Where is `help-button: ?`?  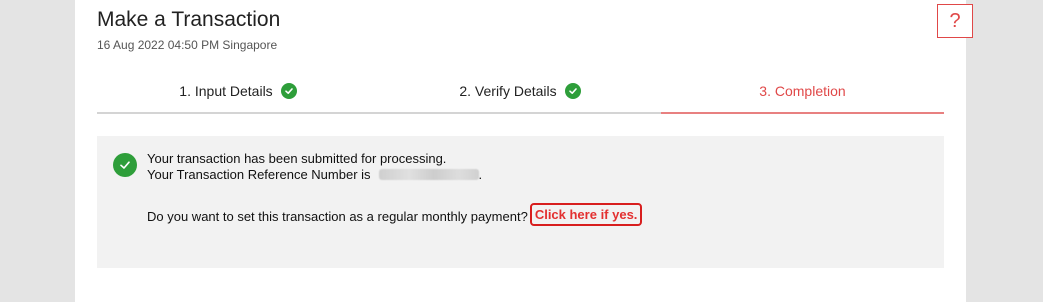 help-button: ? is located at coordinates (955, 21).